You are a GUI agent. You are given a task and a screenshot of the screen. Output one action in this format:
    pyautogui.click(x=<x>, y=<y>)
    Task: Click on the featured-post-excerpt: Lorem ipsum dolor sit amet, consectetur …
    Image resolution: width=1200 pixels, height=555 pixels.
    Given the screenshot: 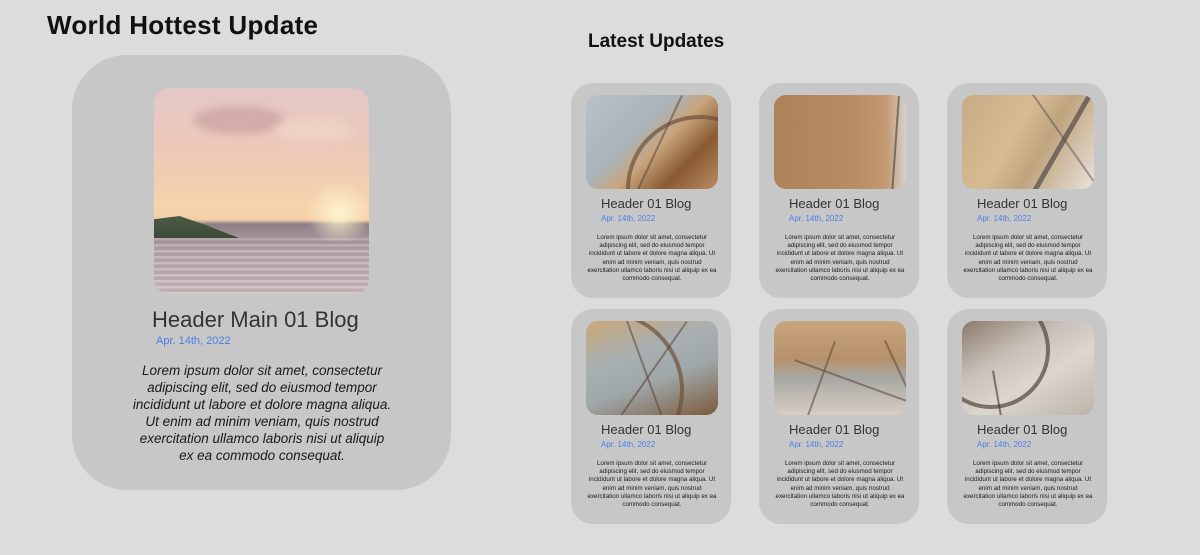 What is the action you would take?
    pyautogui.click(x=262, y=413)
    